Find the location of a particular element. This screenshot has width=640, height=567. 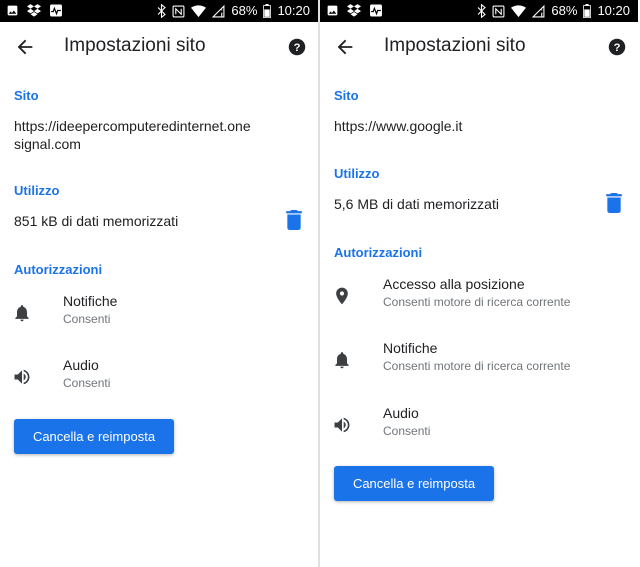

permission-title: Accesso alla posizione is located at coordinates (454, 284).